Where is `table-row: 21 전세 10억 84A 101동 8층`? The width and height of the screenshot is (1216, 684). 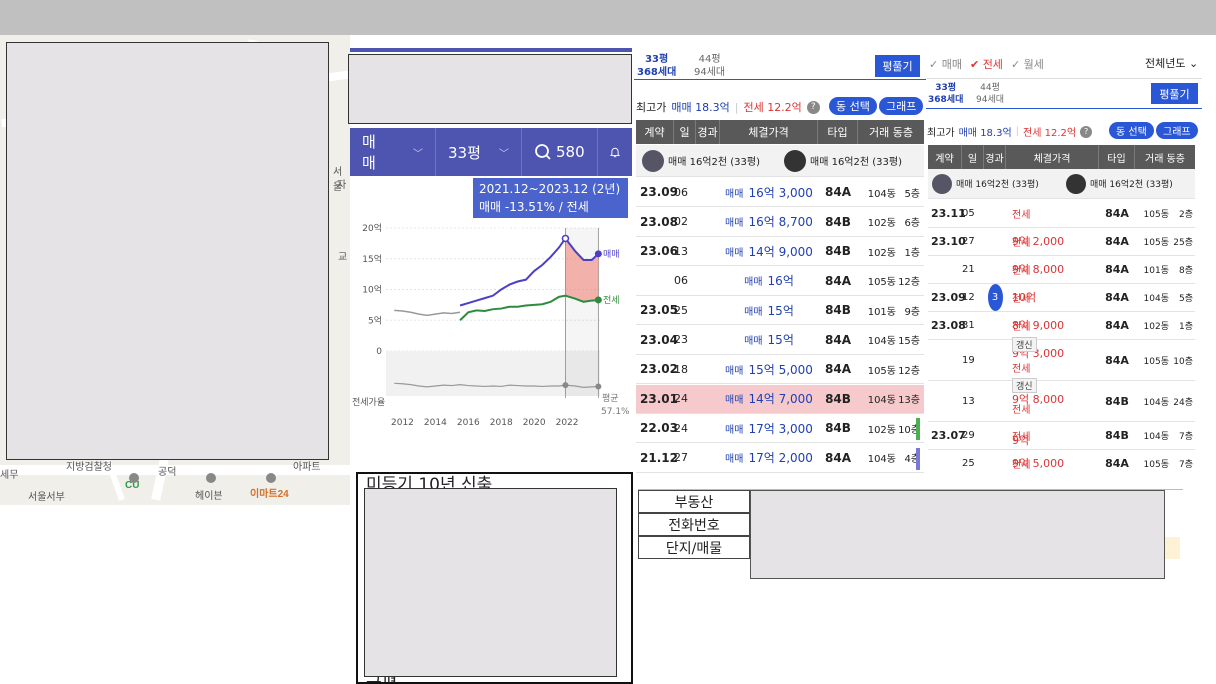 table-row: 21 전세 10억 84A 101동 8층 is located at coordinates (1061, 280).